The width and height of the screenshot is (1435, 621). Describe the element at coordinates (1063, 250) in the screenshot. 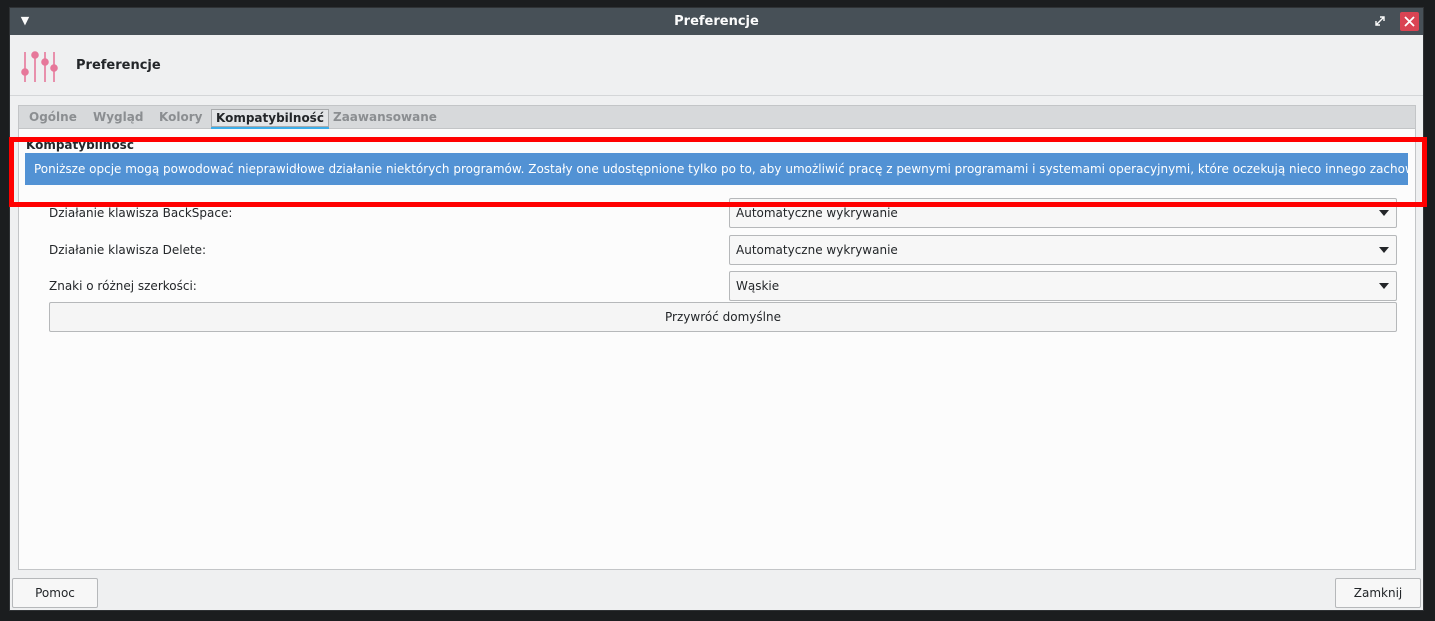

I see `delete-select: Automatyczne wykrywanie` at that location.